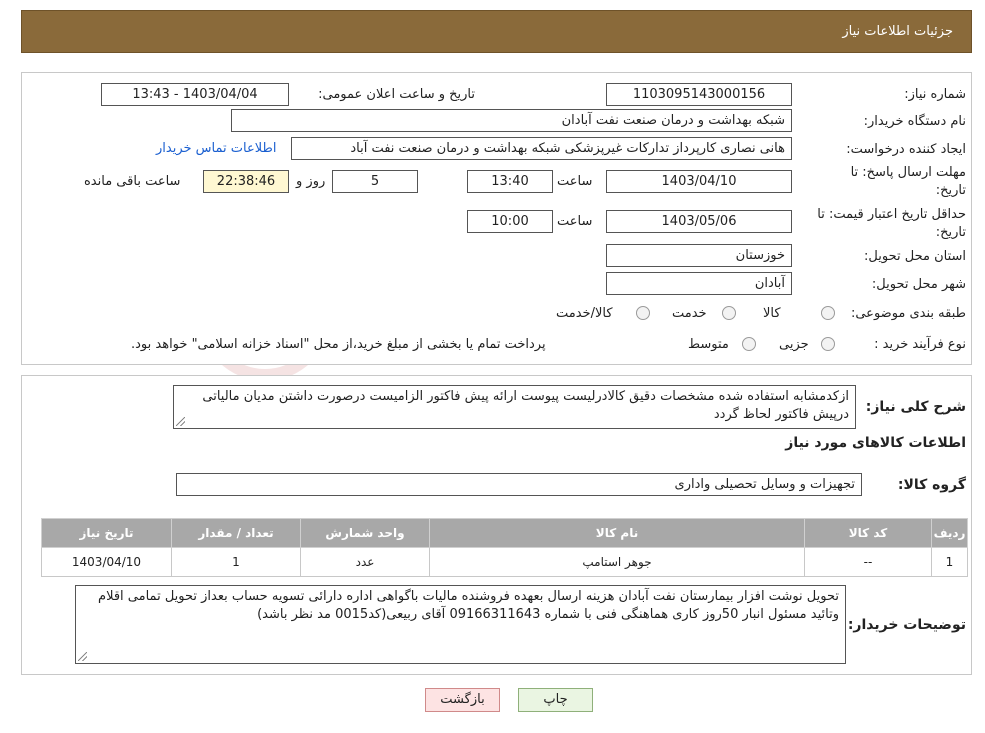  Describe the element at coordinates (699, 94) in the screenshot. I see `need-number-field: 1103095143000156` at that location.